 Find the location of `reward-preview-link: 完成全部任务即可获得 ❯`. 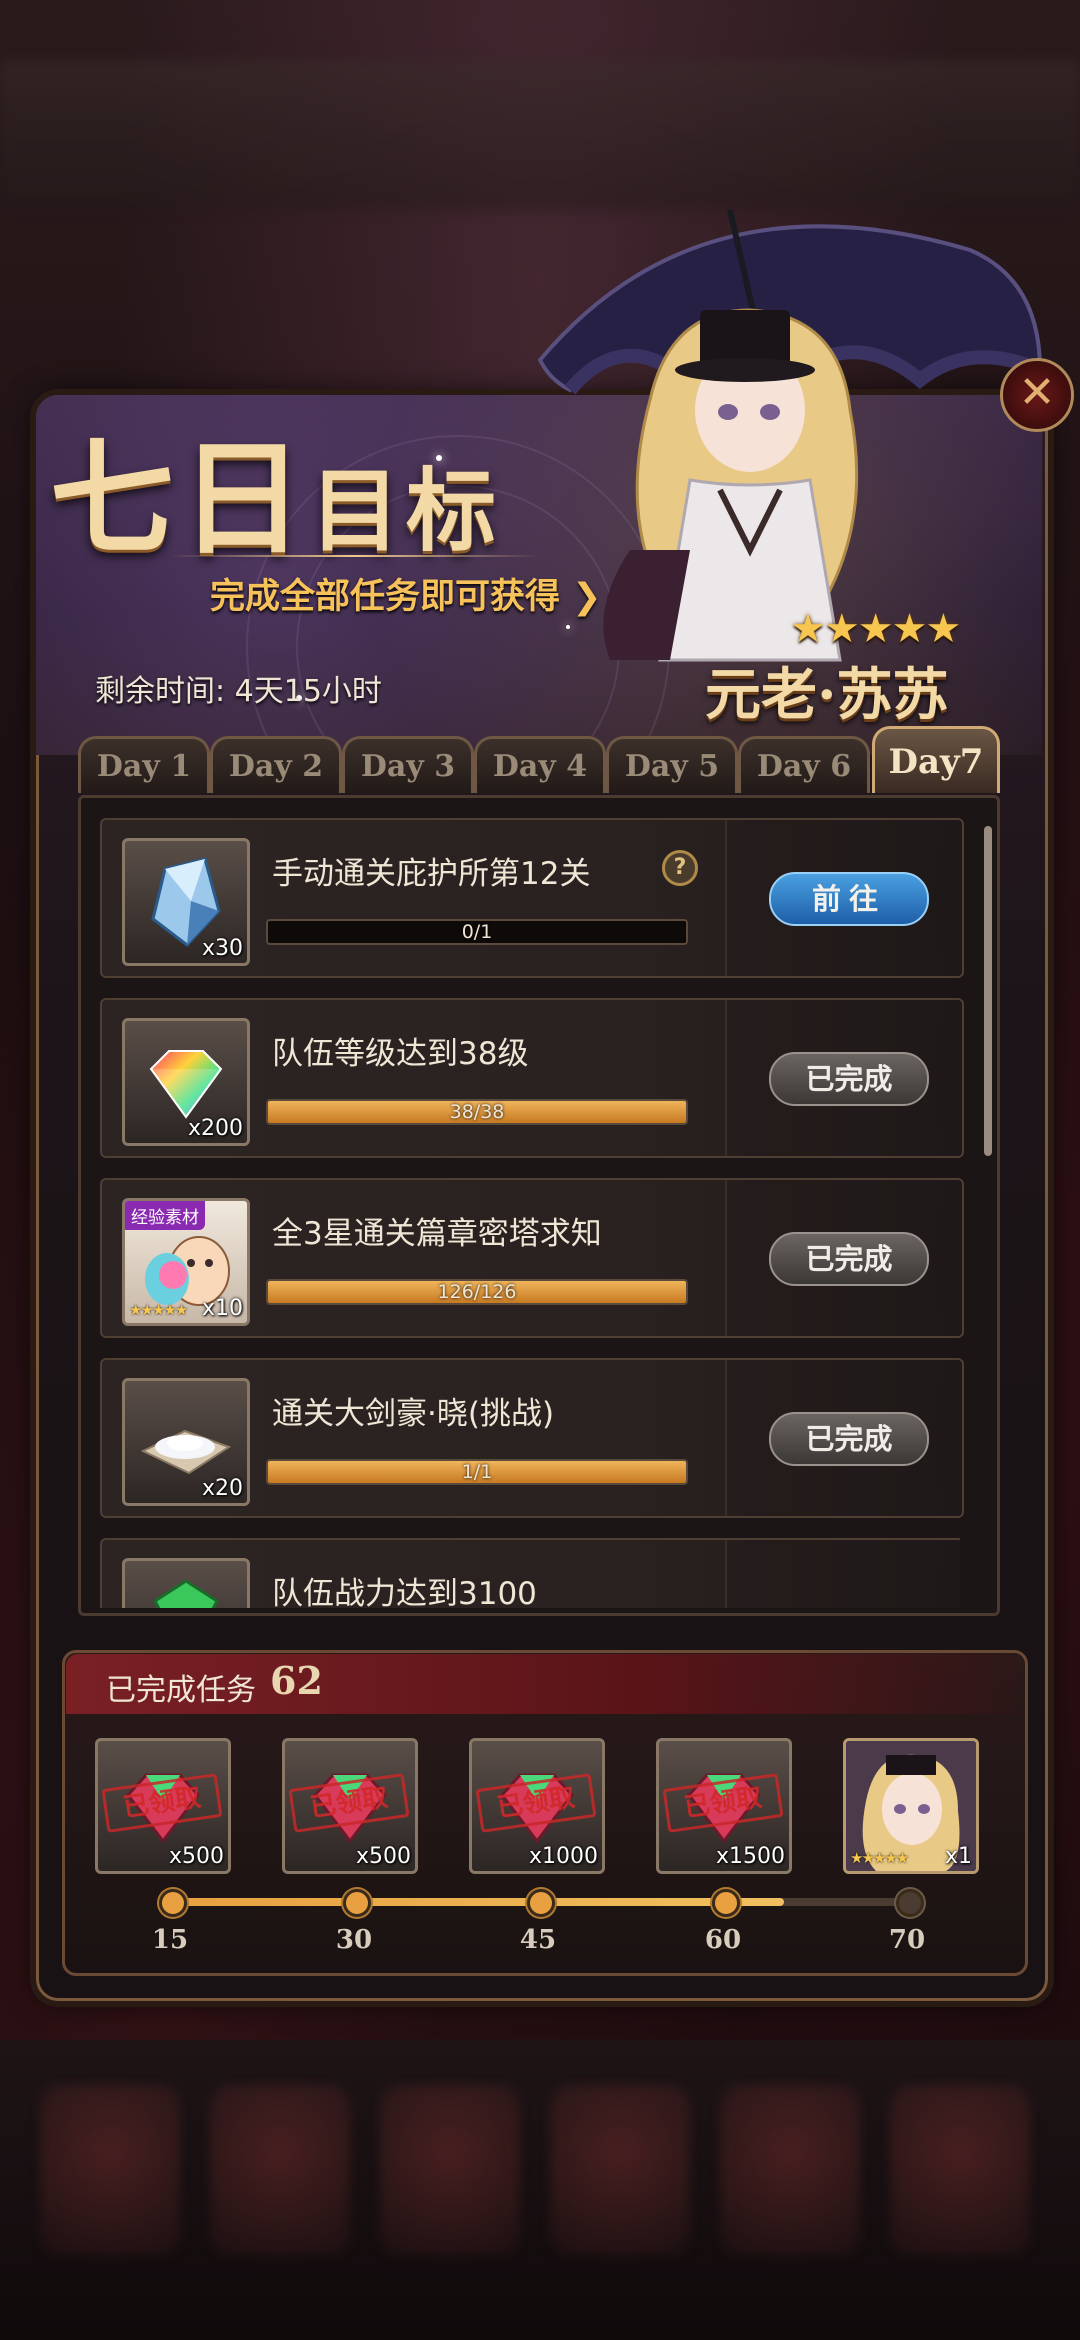

reward-preview-link: 完成全部任务即可获得 ❯ is located at coordinates (406, 593).